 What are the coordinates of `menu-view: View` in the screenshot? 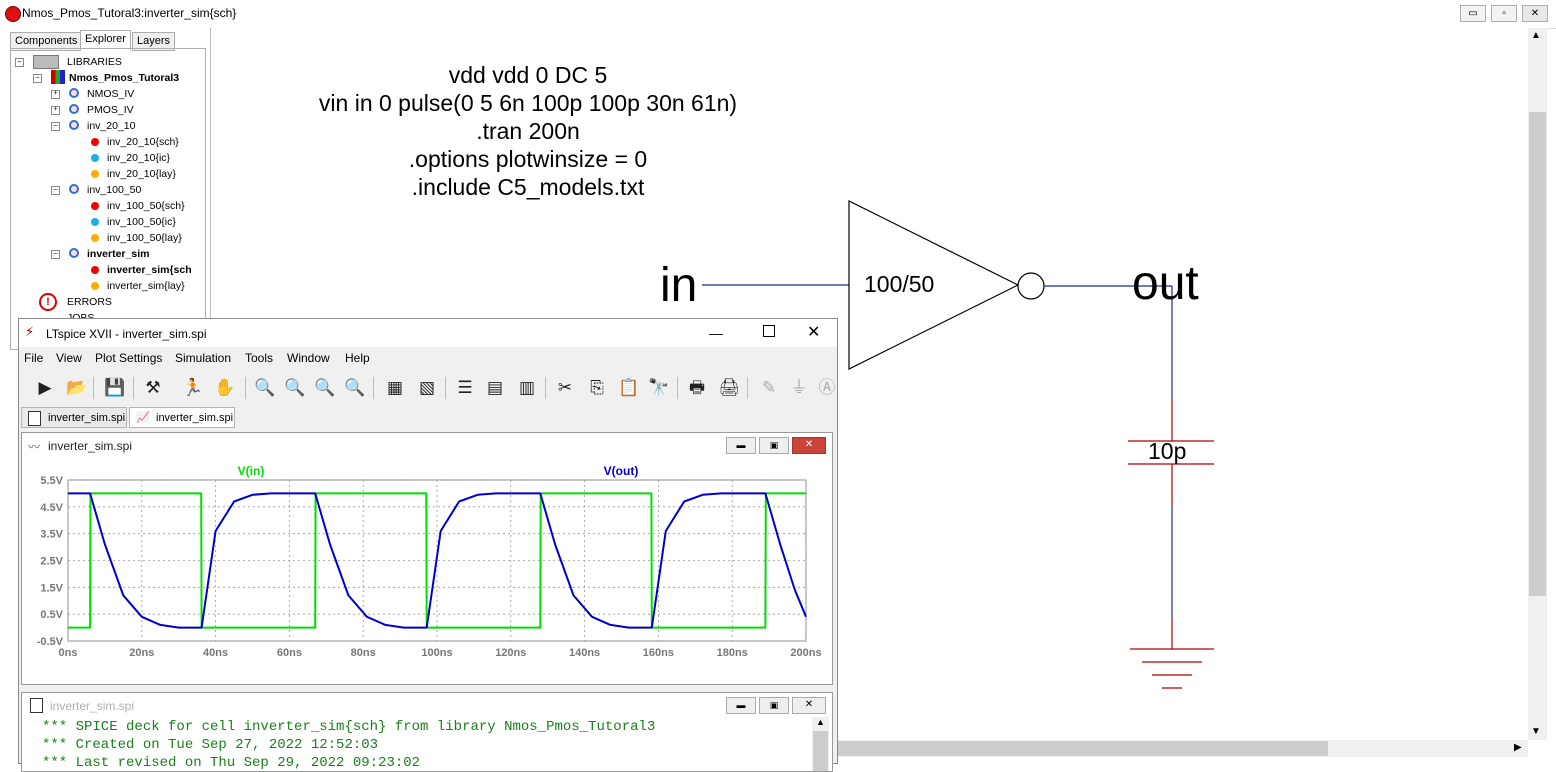 It's located at (69, 358).